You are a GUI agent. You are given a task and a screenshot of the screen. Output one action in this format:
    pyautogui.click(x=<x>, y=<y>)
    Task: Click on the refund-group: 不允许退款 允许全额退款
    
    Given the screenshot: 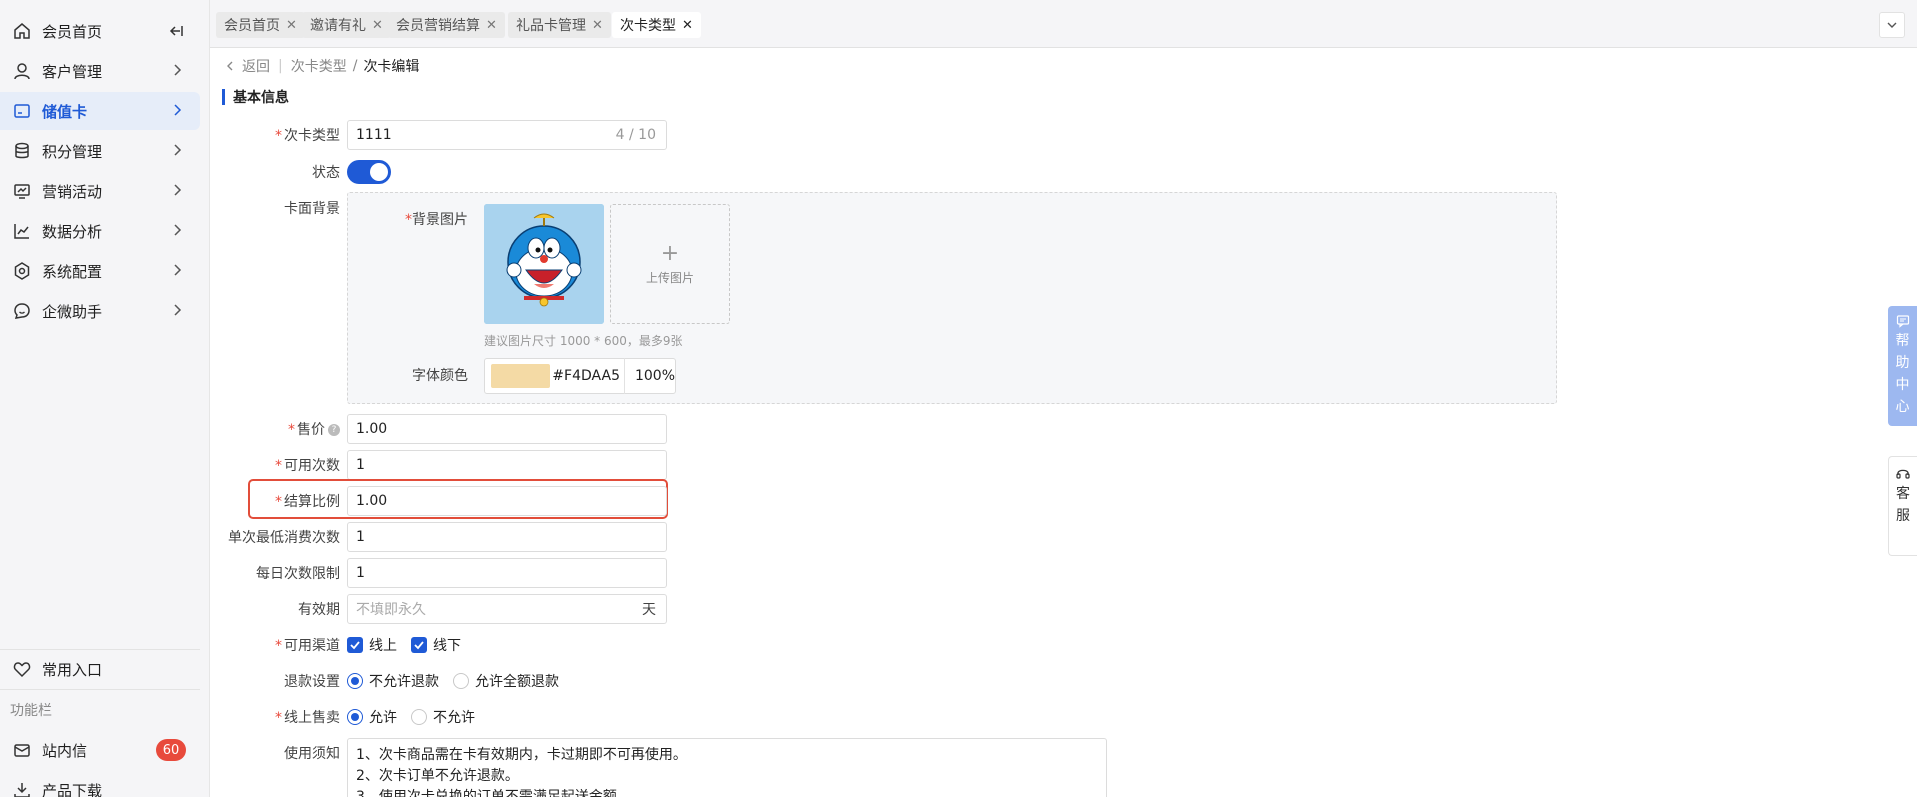 What is the action you would take?
    pyautogui.click(x=460, y=681)
    